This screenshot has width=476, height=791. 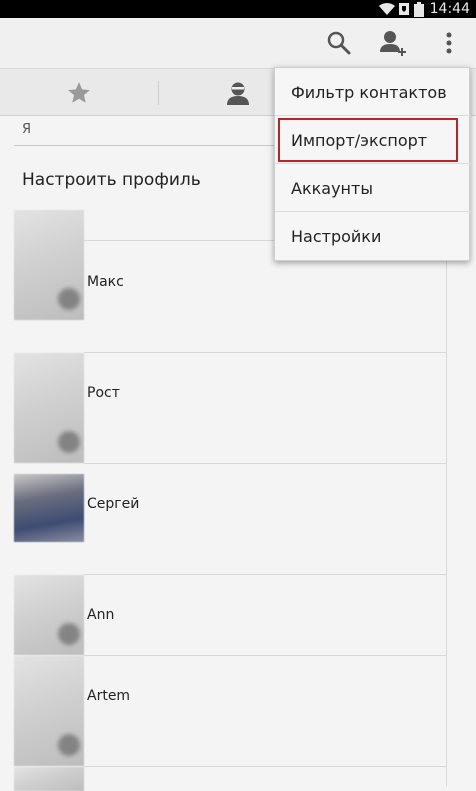 I want to click on battery-icon, so click(x=419, y=9).